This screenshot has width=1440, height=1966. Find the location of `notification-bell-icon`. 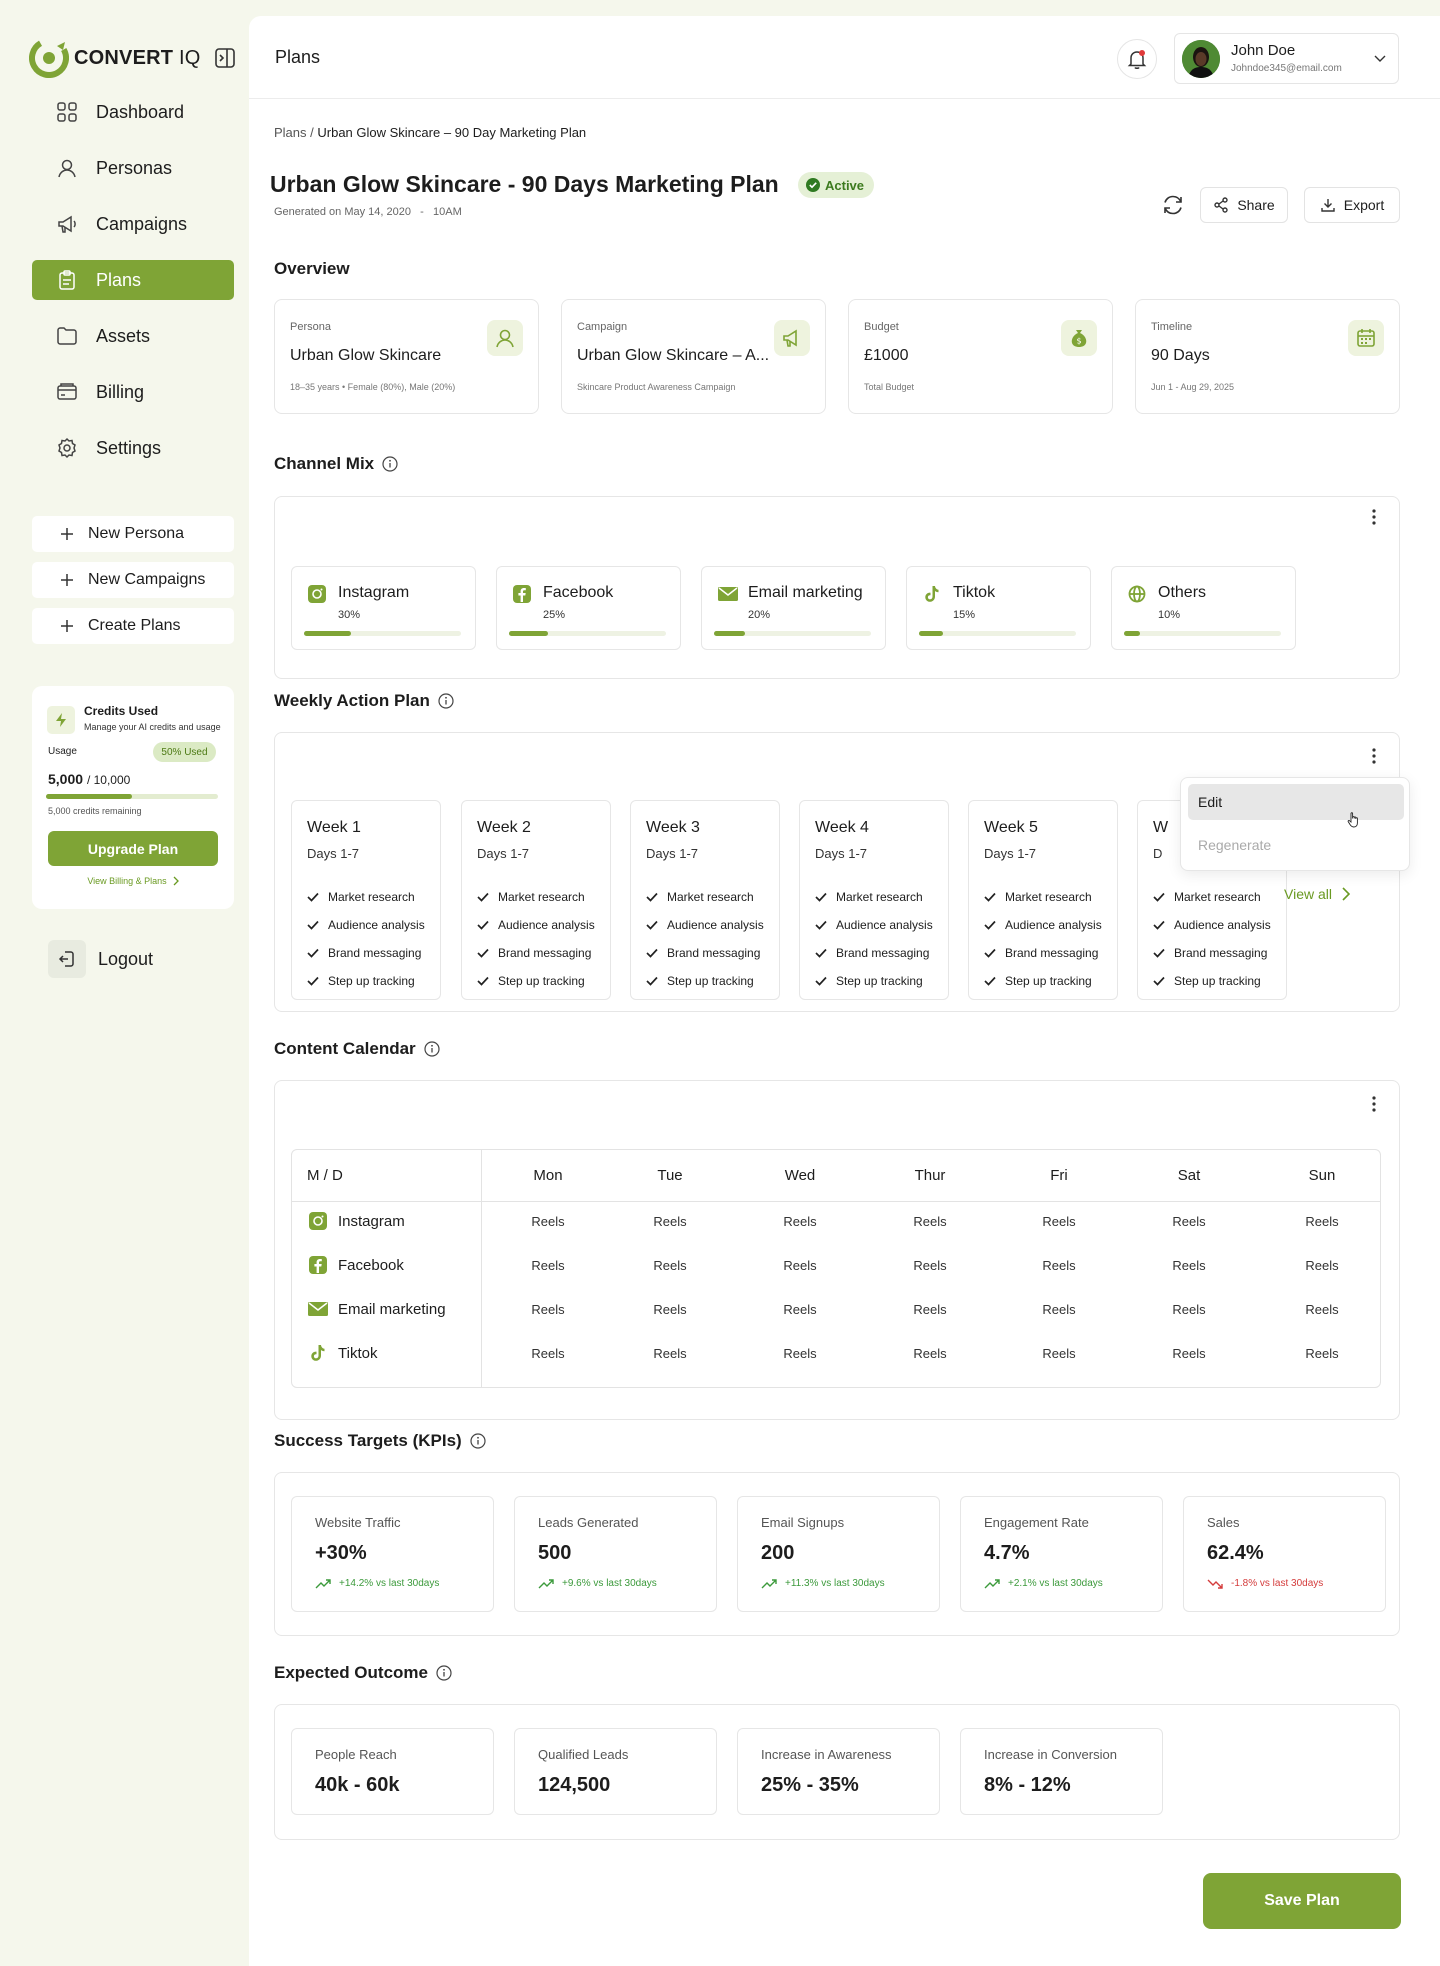

notification-bell-icon is located at coordinates (1137, 59).